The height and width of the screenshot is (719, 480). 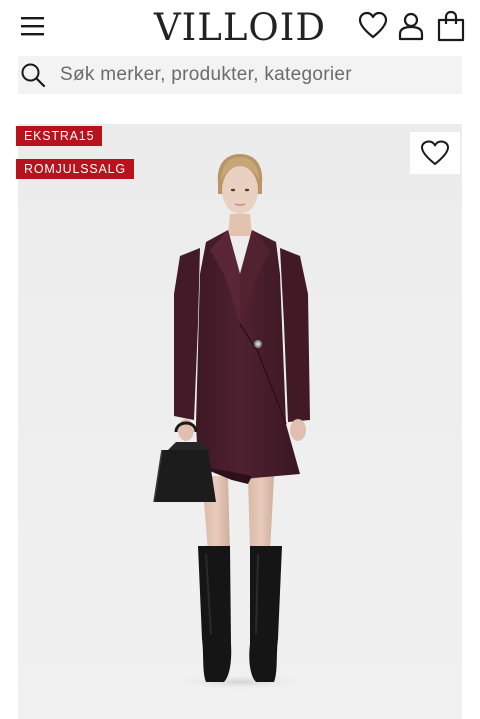 I want to click on user-icon, so click(x=411, y=26).